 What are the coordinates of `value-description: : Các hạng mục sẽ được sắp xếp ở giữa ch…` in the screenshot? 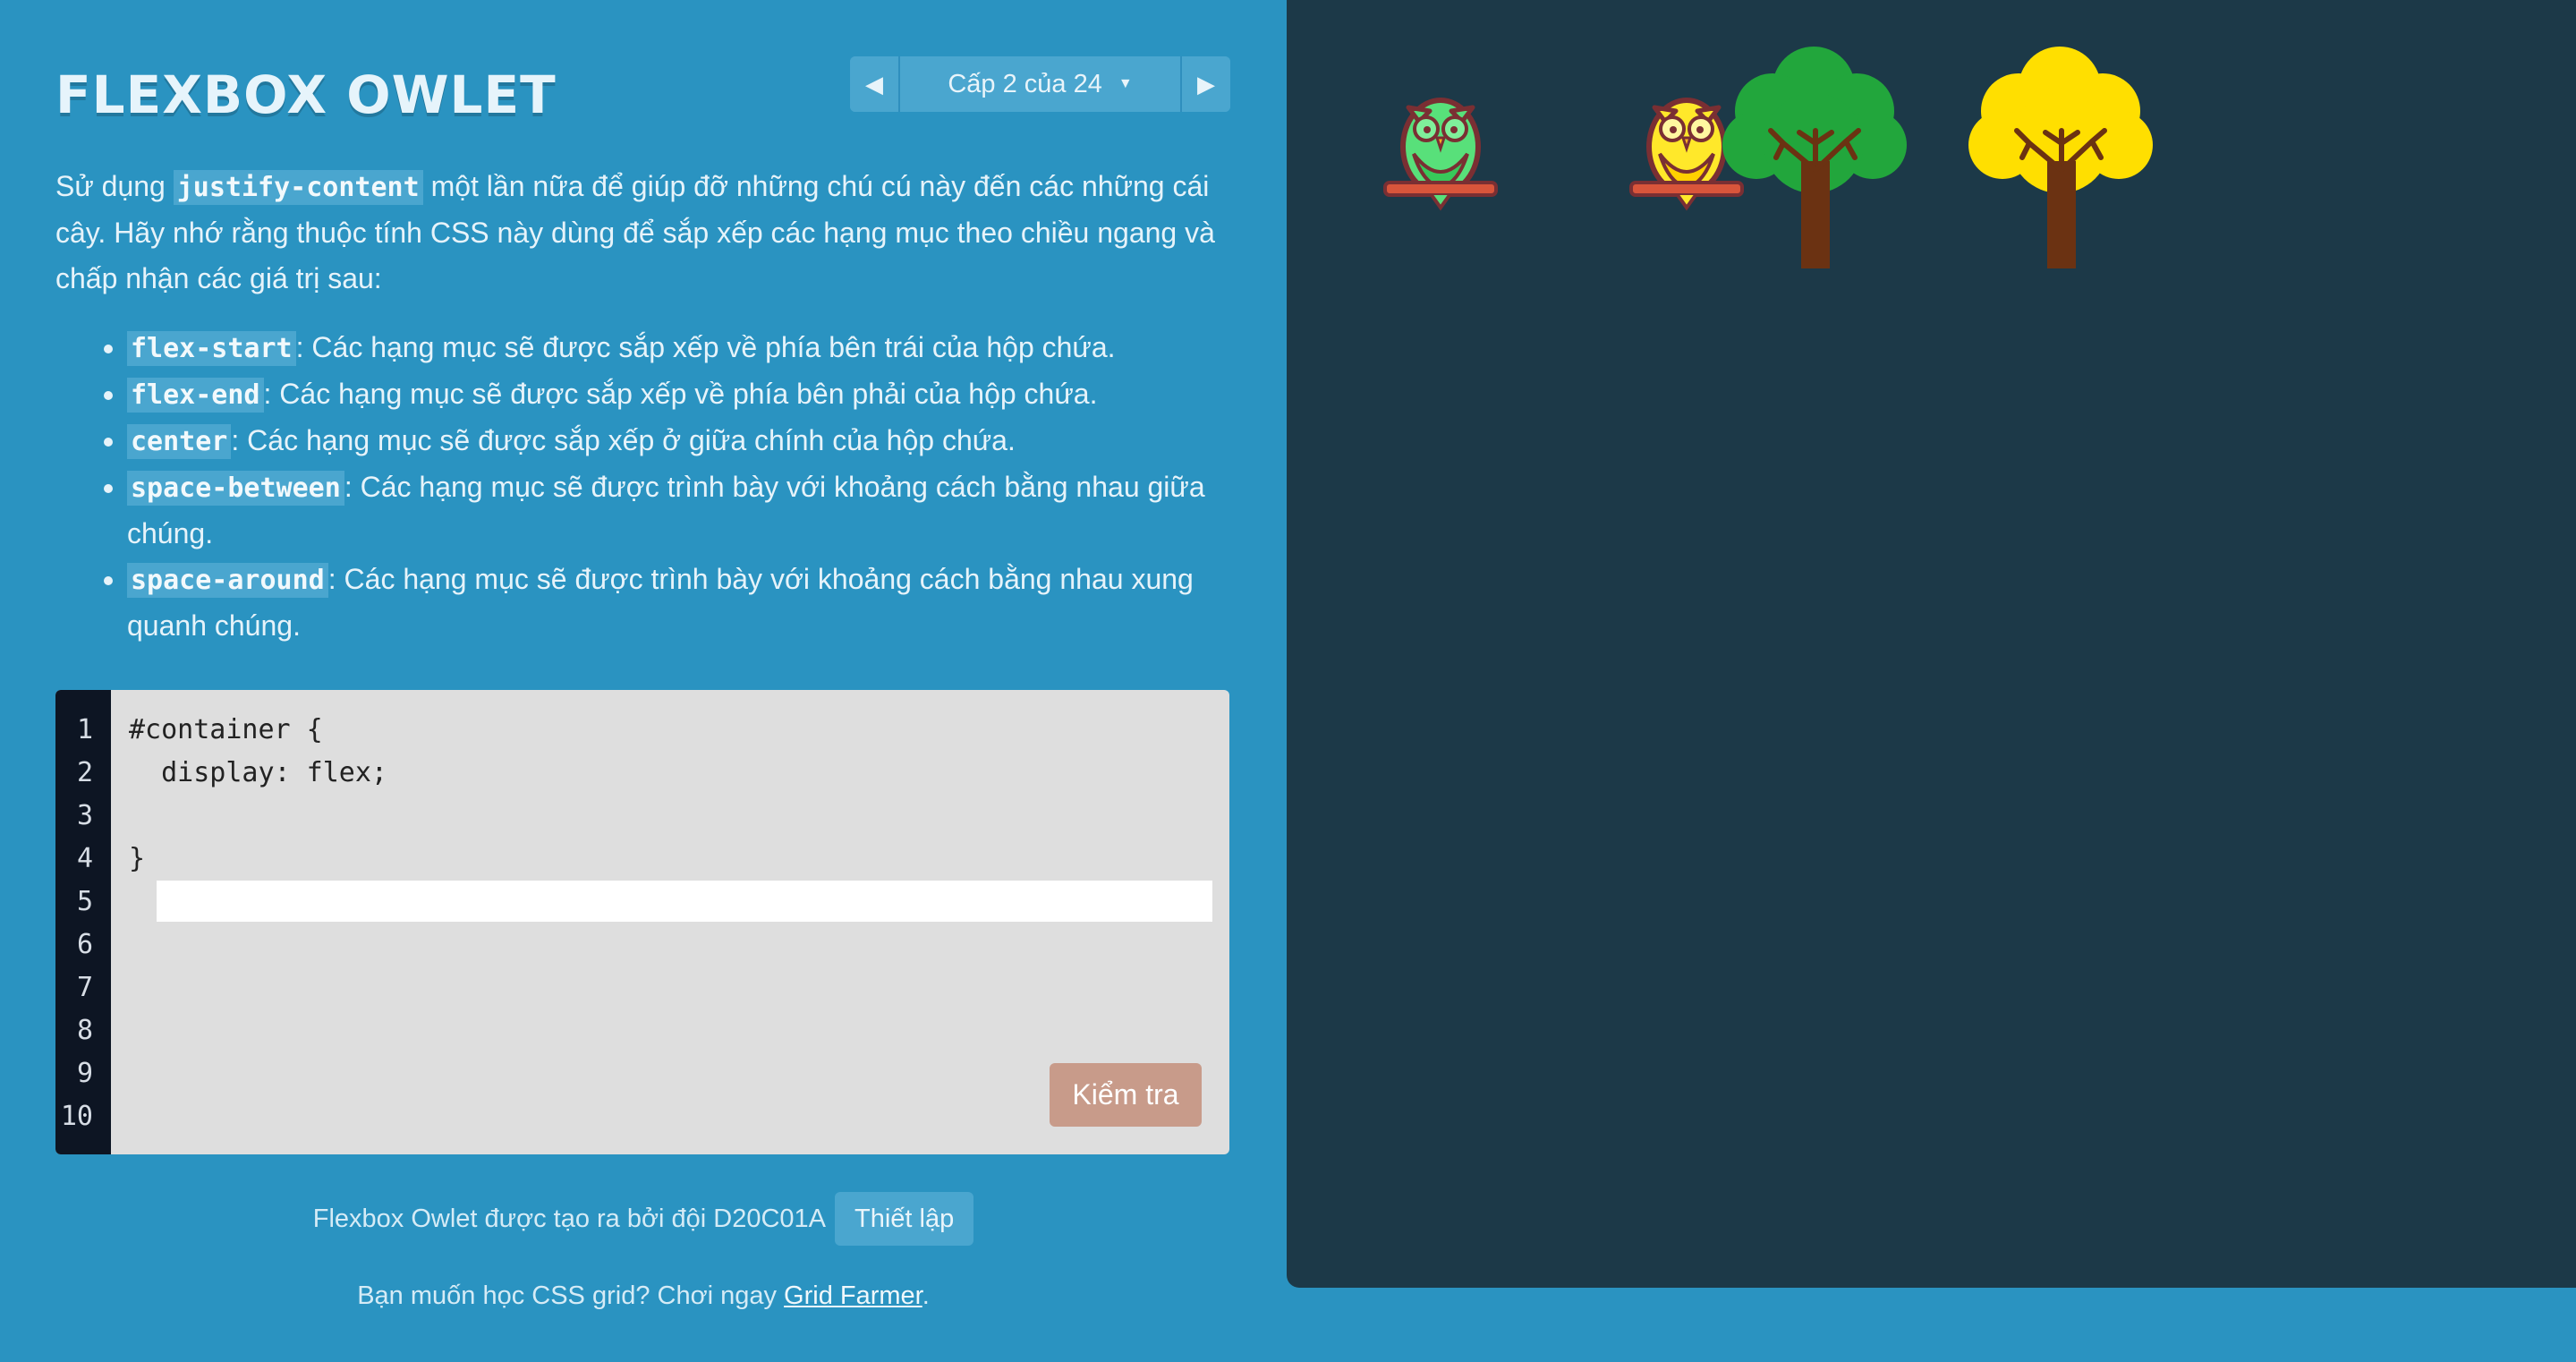 It's located at (623, 440).